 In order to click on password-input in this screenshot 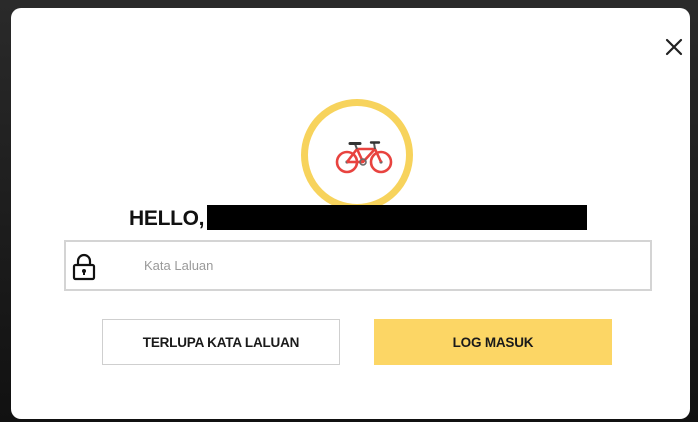, I will do `click(389, 265)`.